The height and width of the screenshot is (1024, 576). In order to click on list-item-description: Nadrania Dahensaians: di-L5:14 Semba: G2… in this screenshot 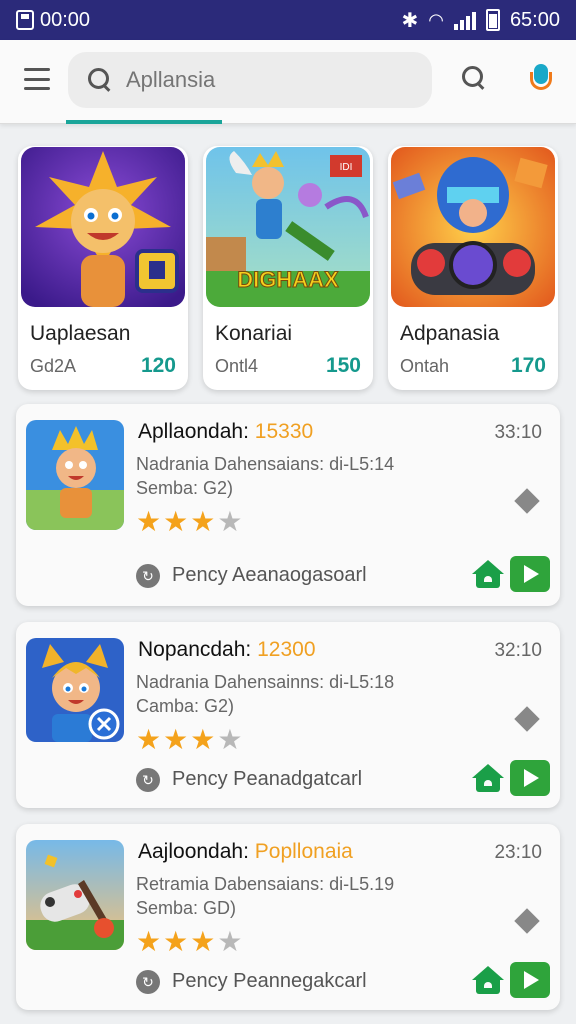, I will do `click(265, 476)`.